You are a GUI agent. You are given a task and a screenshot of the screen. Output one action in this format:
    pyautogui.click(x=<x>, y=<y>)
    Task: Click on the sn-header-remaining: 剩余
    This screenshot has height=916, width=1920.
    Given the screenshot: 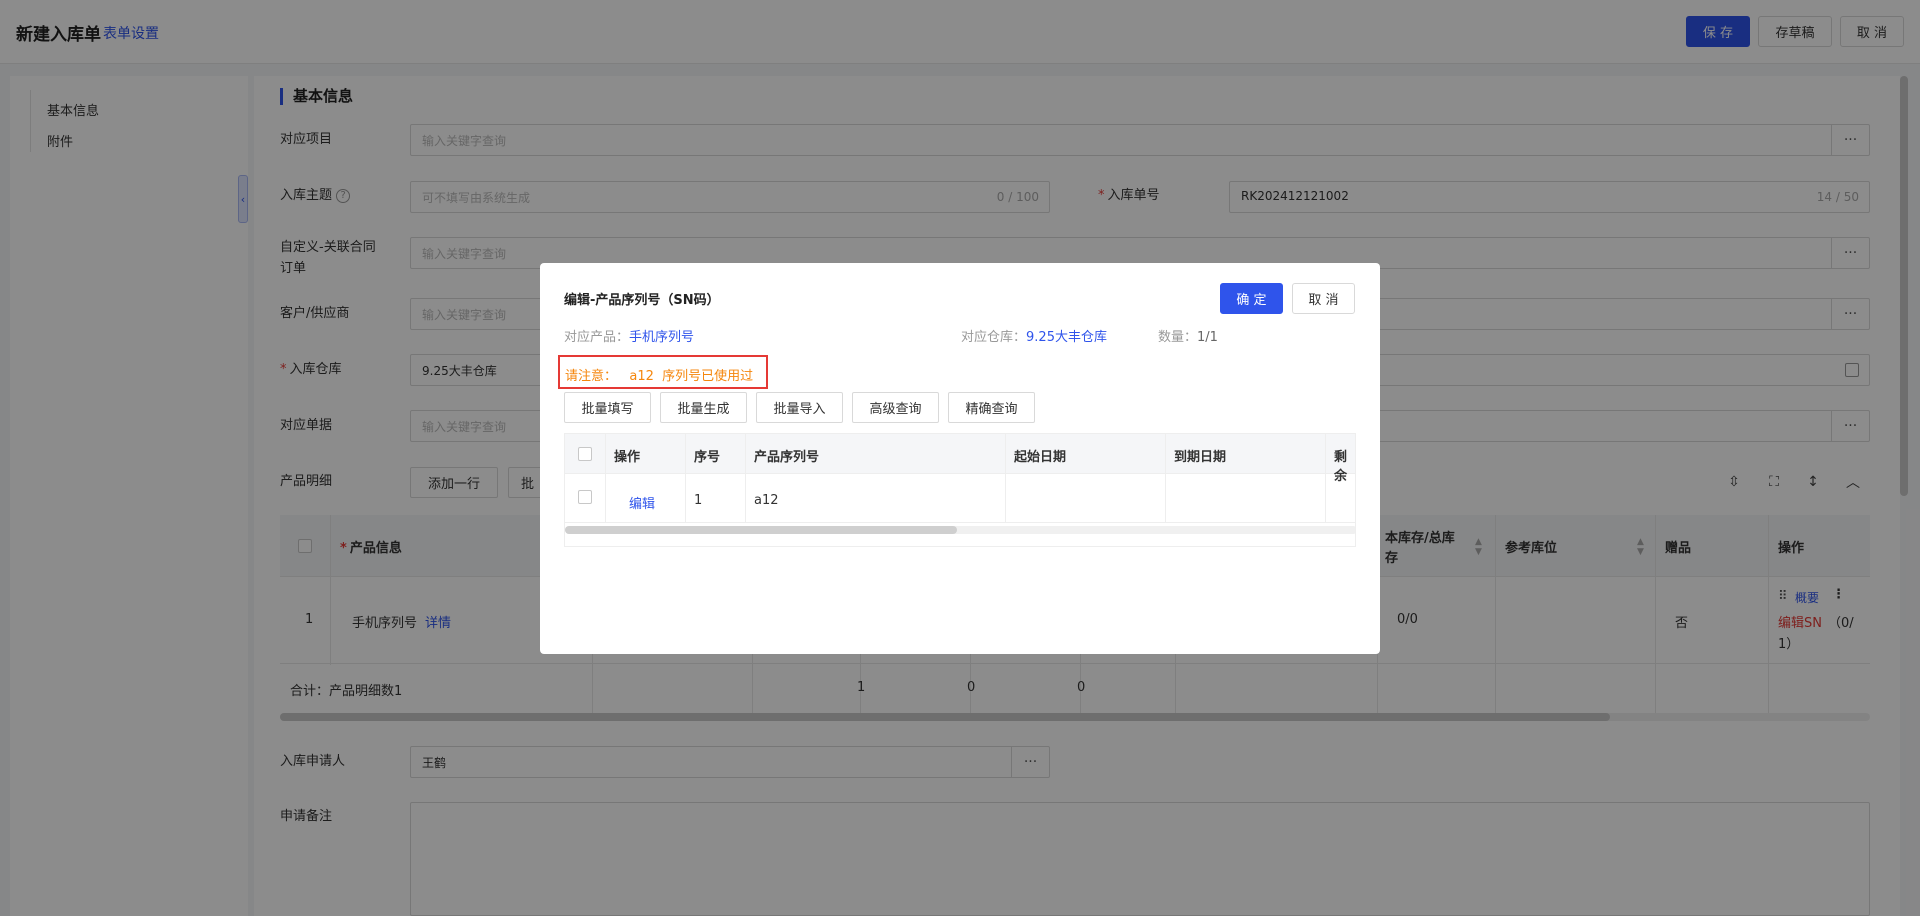 What is the action you would take?
    pyautogui.click(x=1341, y=467)
    